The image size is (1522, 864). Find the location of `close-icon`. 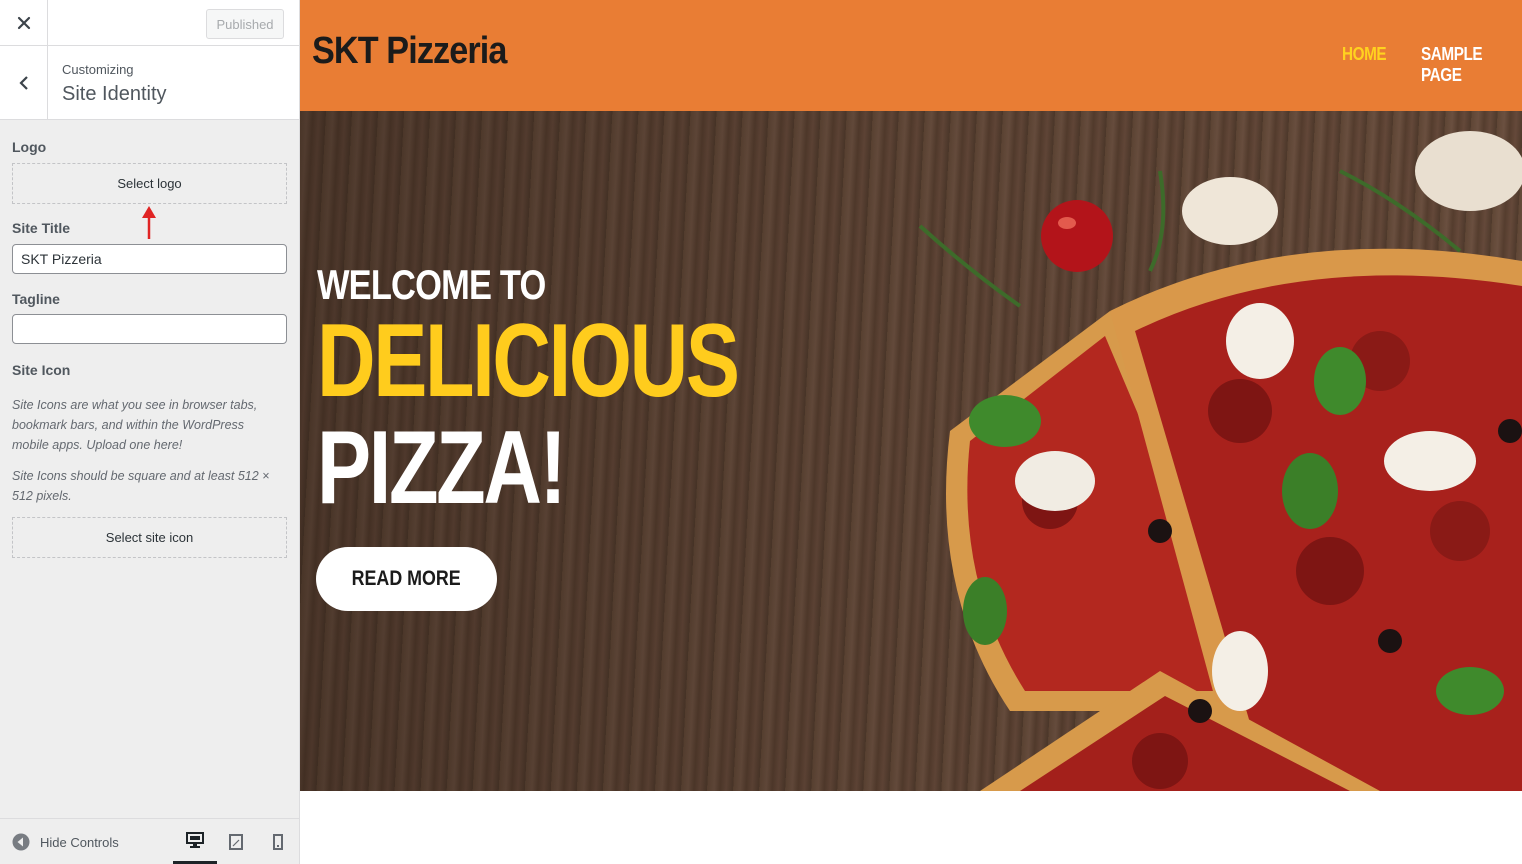

close-icon is located at coordinates (23, 23).